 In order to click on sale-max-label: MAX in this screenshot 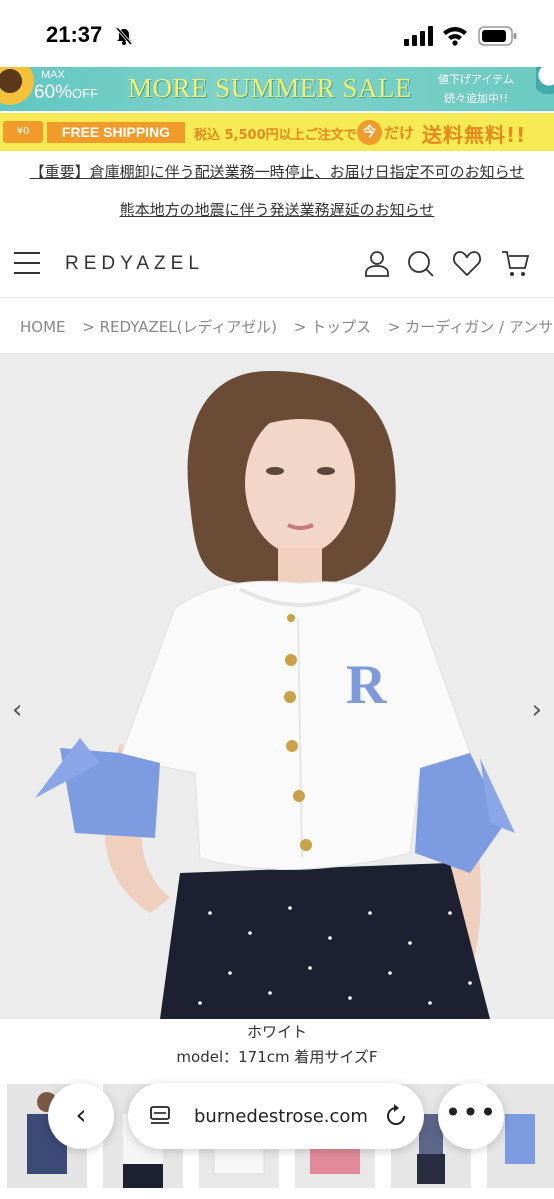, I will do `click(53, 75)`.